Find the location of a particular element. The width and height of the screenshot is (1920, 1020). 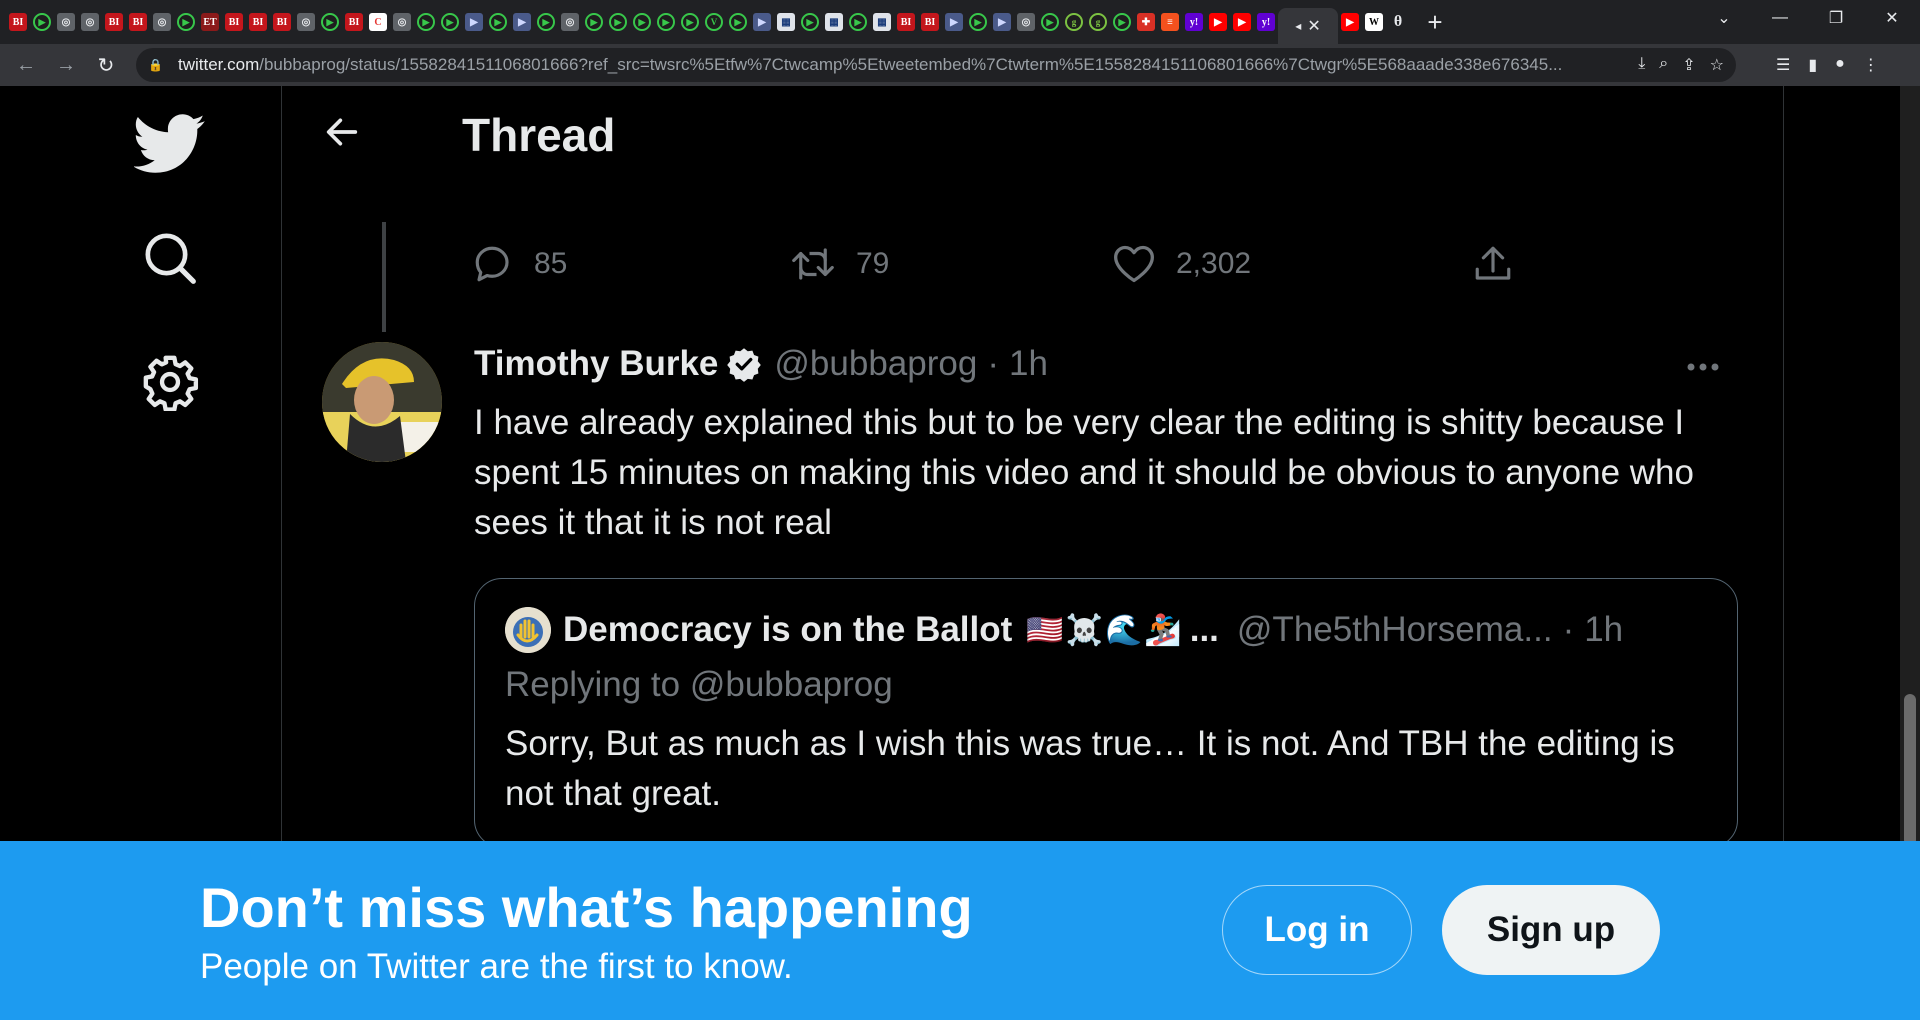

share-icon is located at coordinates (1493, 263).